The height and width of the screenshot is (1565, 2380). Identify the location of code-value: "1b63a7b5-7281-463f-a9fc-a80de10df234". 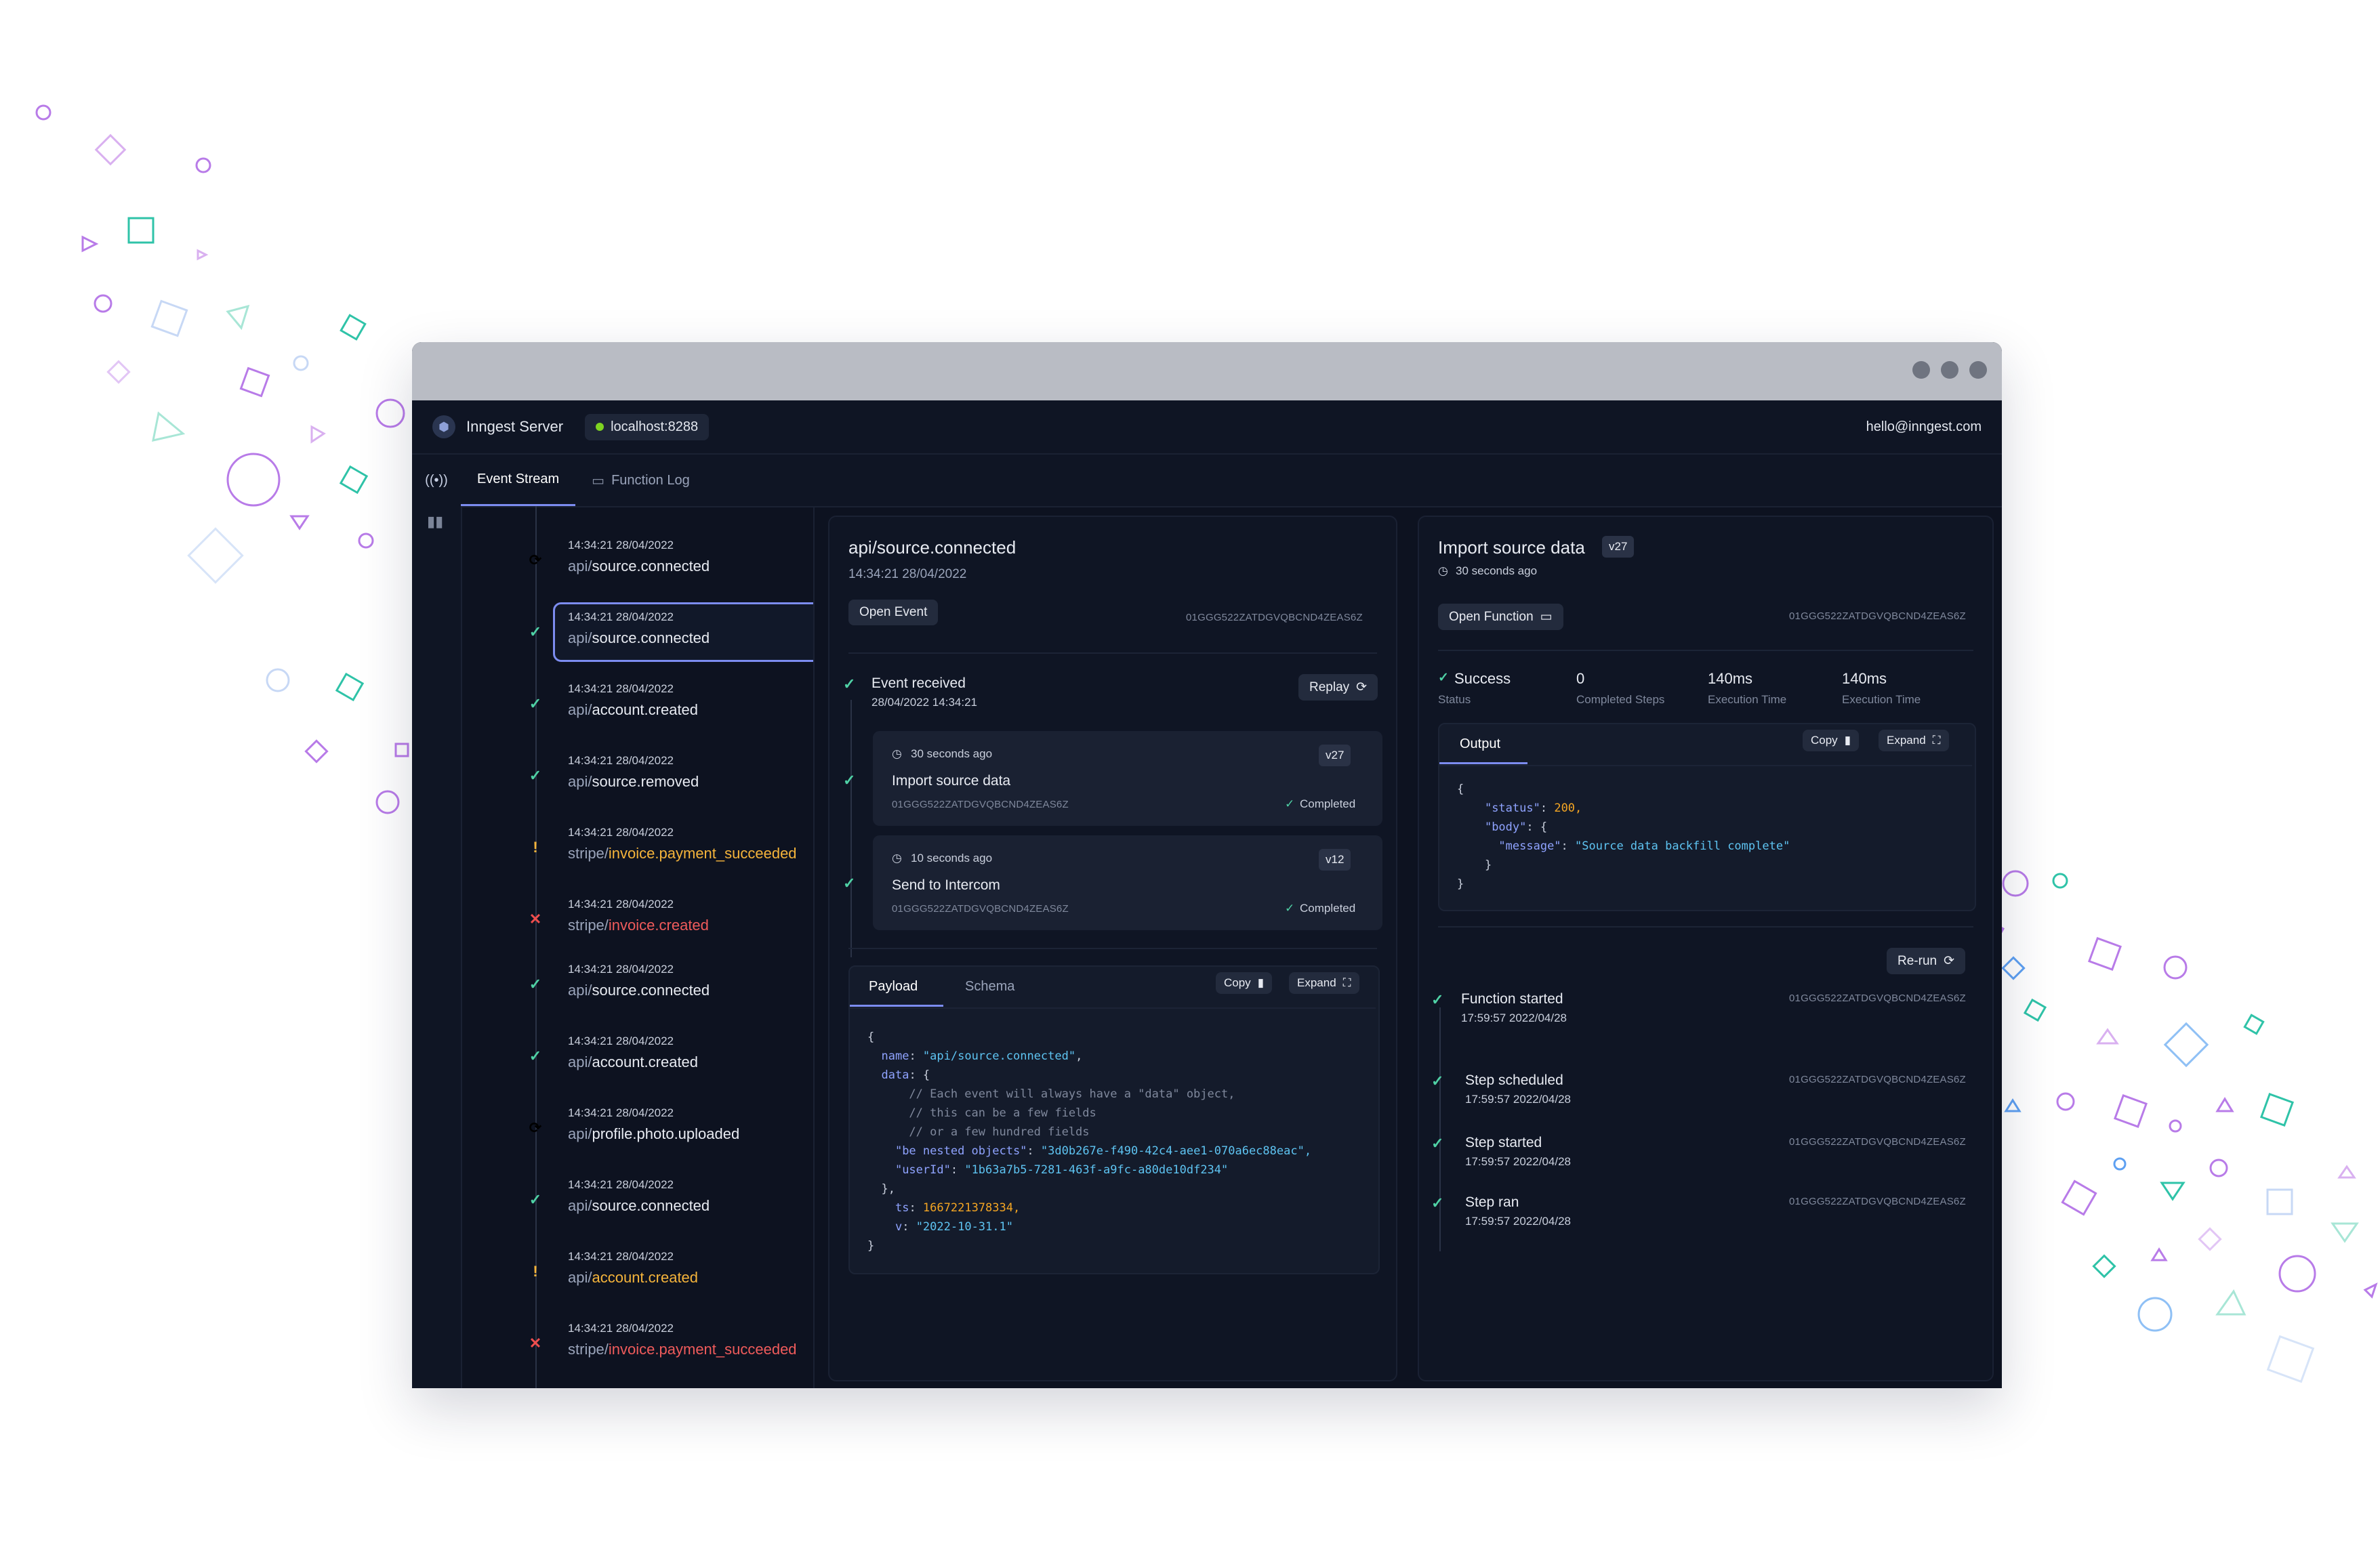
(1096, 1170).